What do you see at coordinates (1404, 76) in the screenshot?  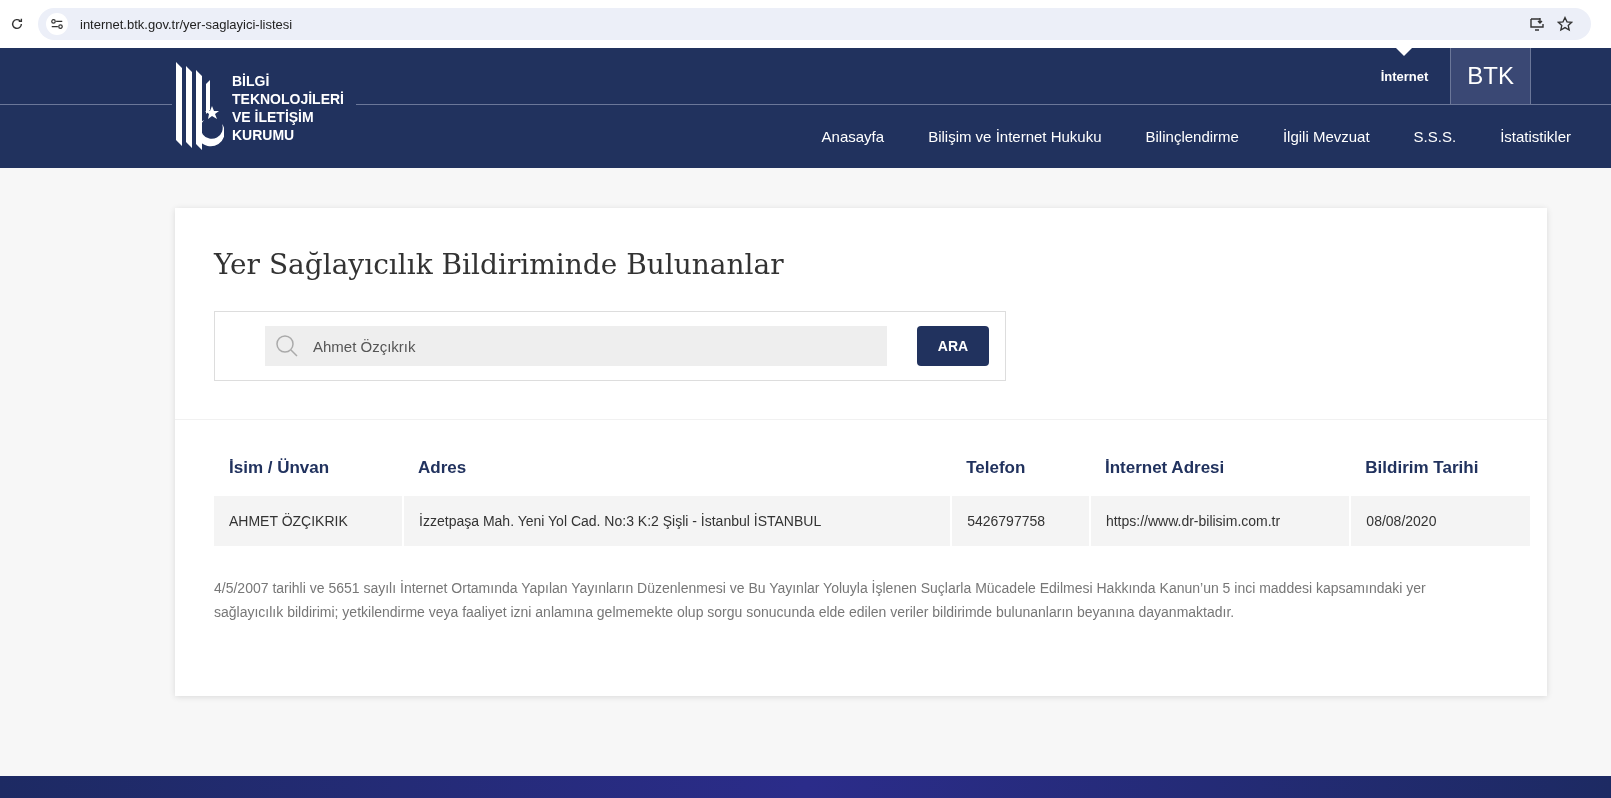 I see `site-switch-link: İnternet` at bounding box center [1404, 76].